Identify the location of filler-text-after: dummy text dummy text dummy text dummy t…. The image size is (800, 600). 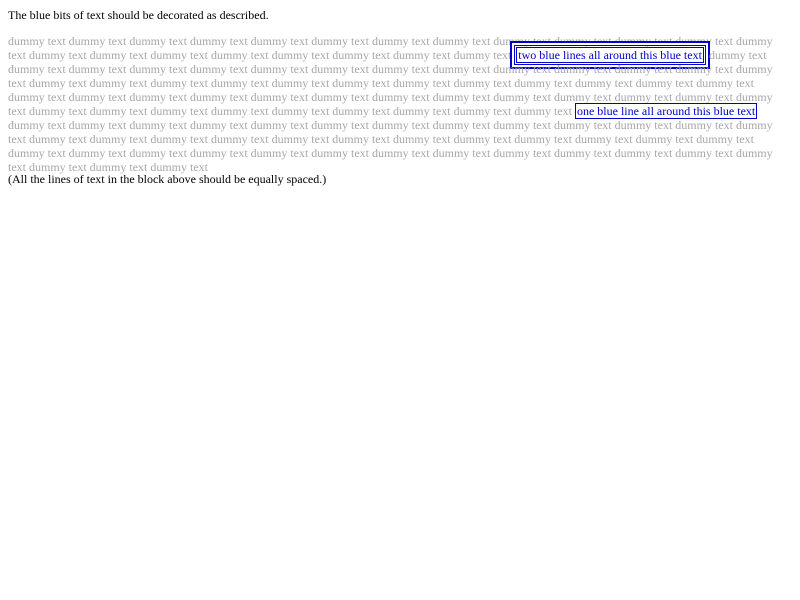
(390, 146).